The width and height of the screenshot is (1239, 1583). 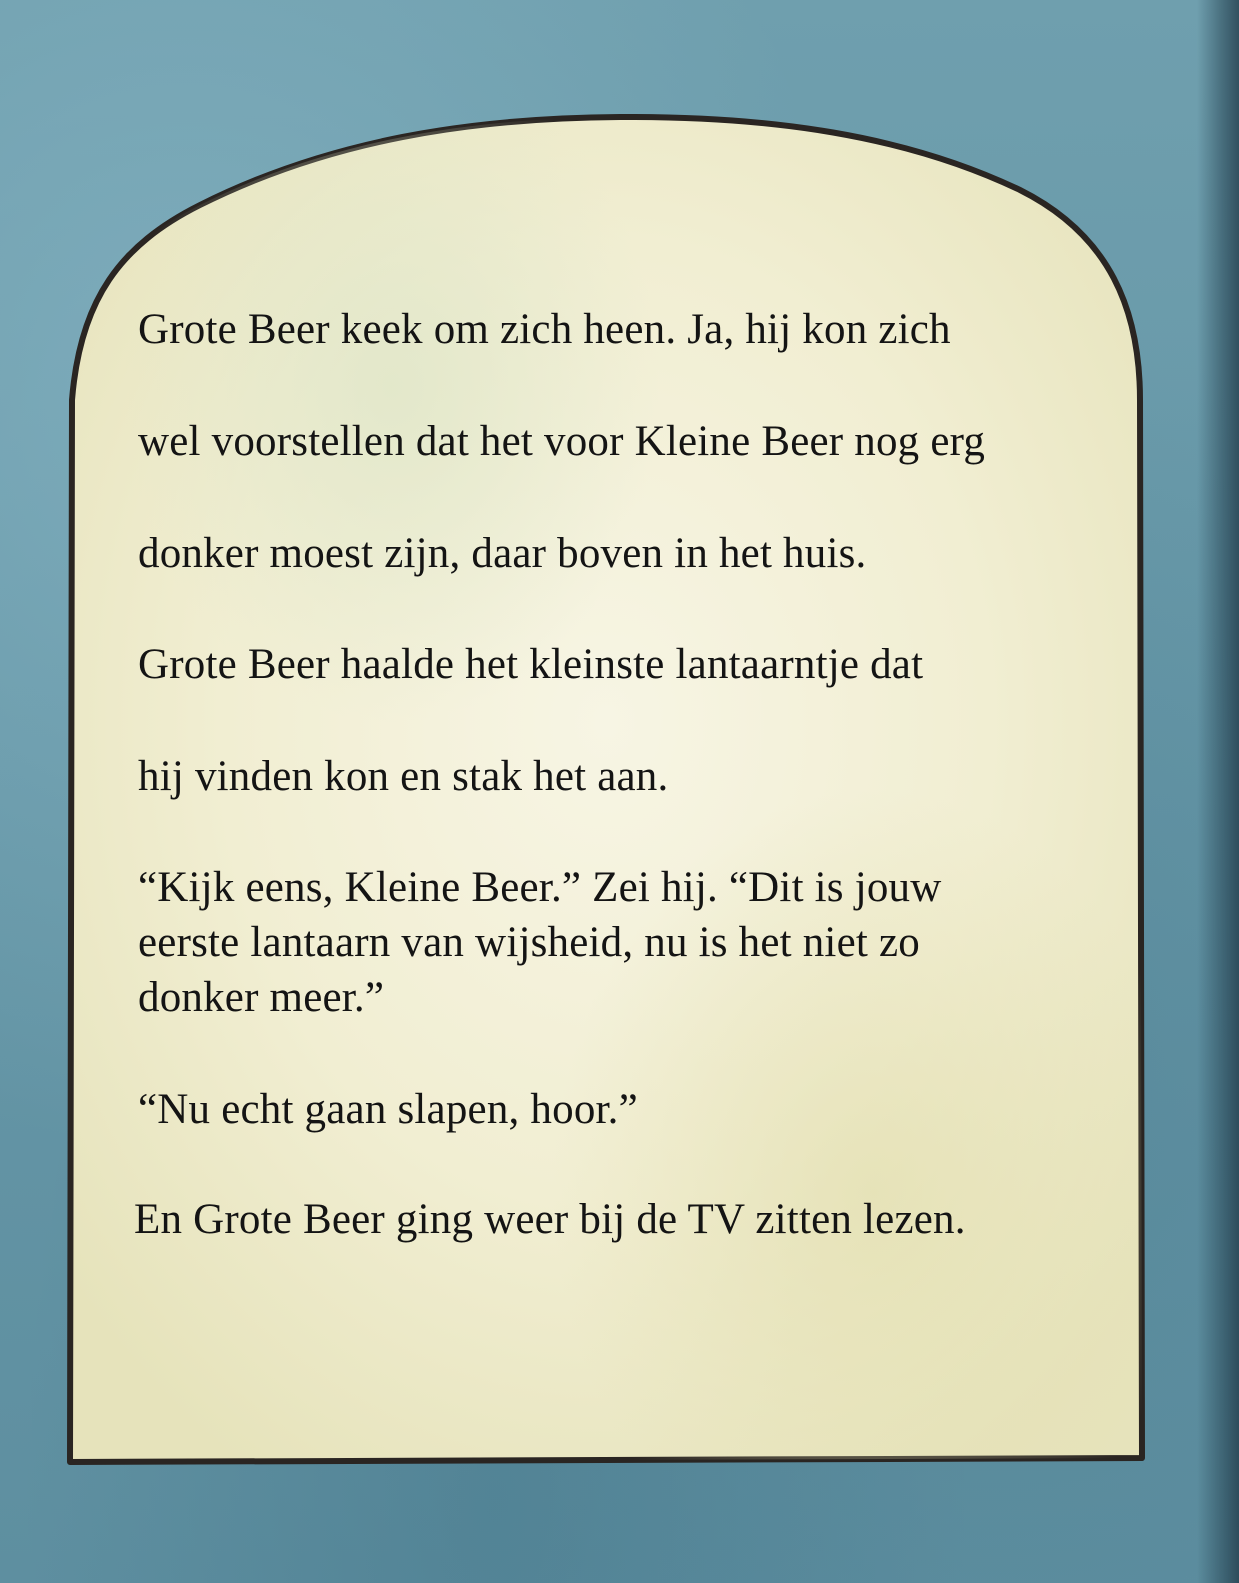 What do you see at coordinates (388, 1109) in the screenshot?
I see `story-line: “Nu echt gaan slapen, hoor.”` at bounding box center [388, 1109].